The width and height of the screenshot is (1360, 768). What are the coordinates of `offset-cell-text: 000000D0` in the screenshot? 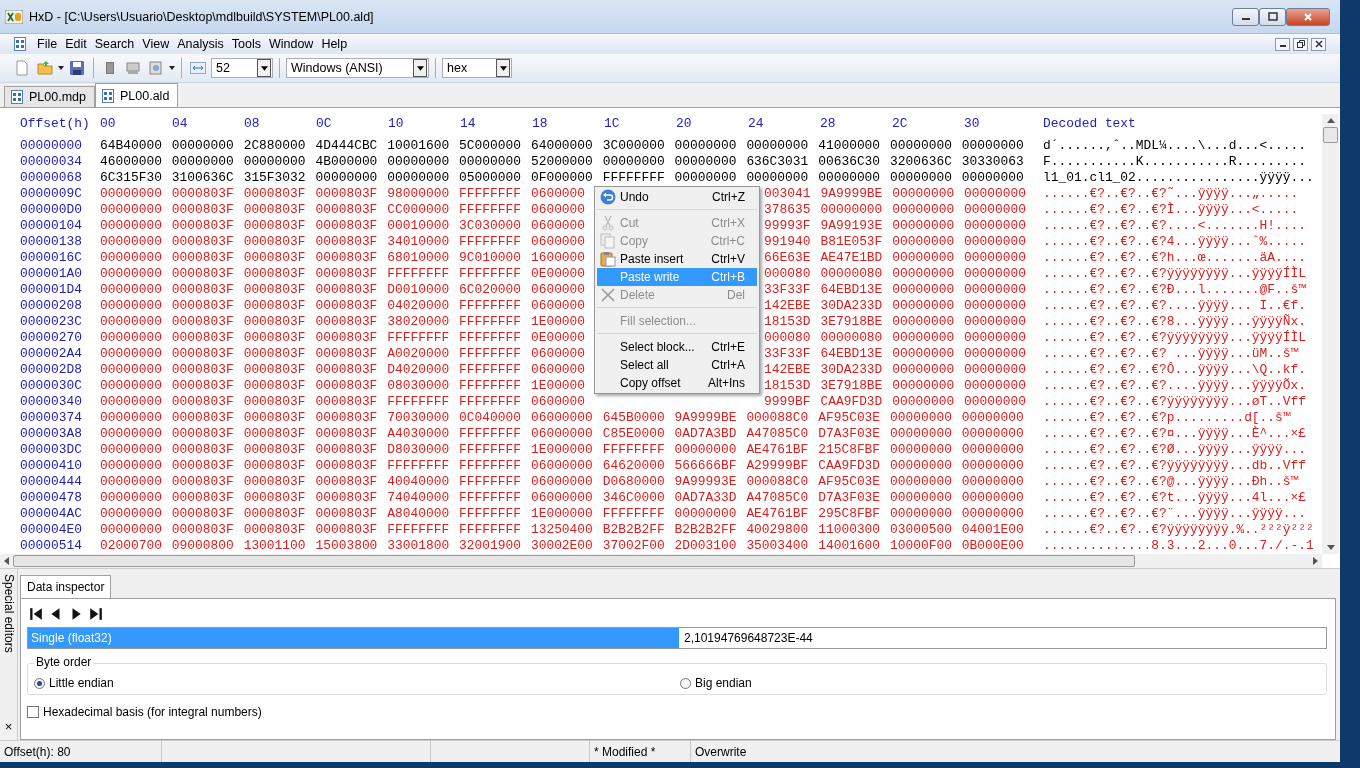 It's located at (51, 209).